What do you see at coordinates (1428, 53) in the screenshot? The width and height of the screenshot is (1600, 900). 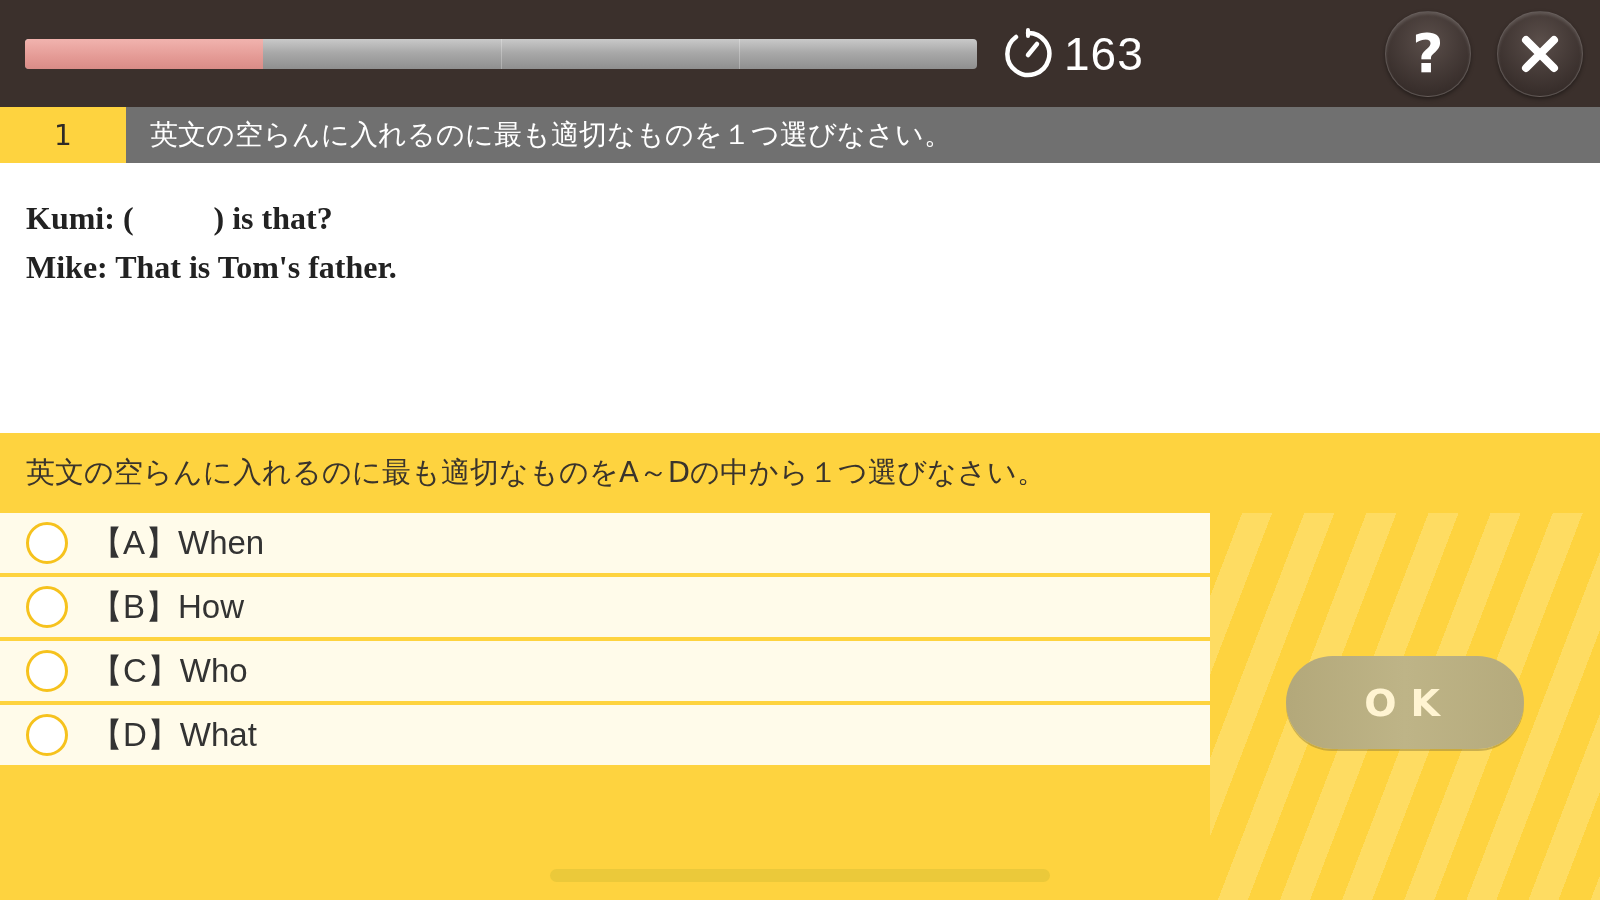 I see `help-button: ?` at bounding box center [1428, 53].